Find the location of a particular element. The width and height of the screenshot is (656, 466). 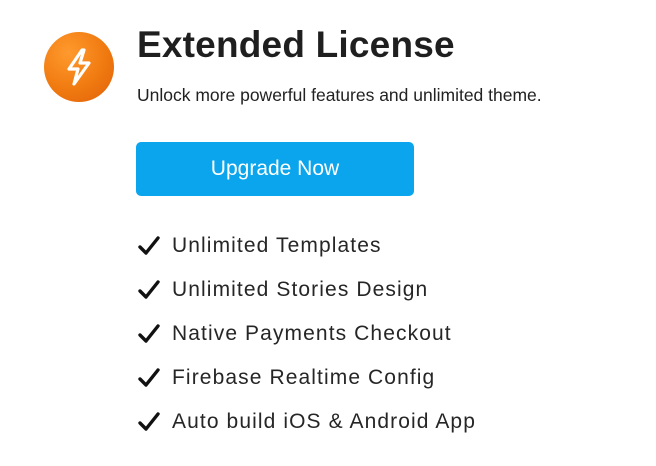

feature-label: Firebase Realtime Config is located at coordinates (304, 377).